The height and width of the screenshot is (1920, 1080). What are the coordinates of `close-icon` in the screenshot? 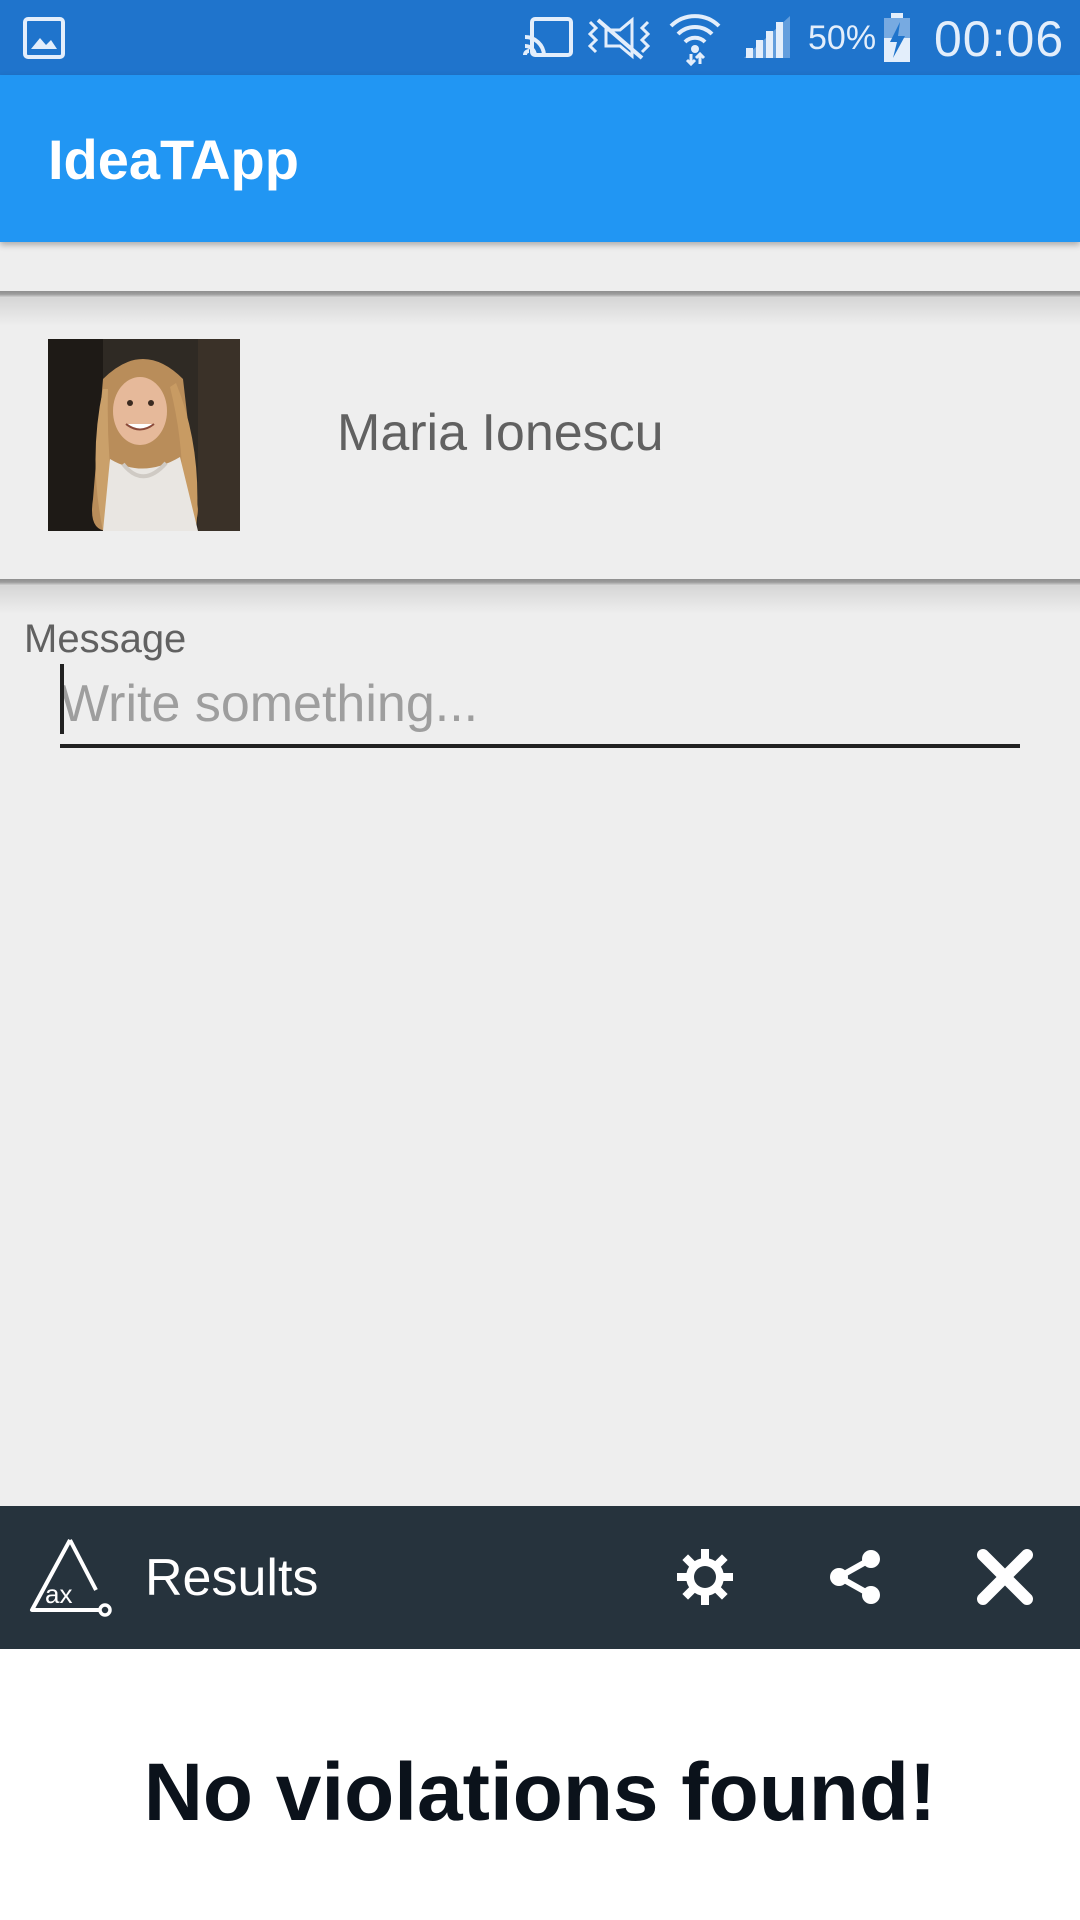 It's located at (1005, 1577).